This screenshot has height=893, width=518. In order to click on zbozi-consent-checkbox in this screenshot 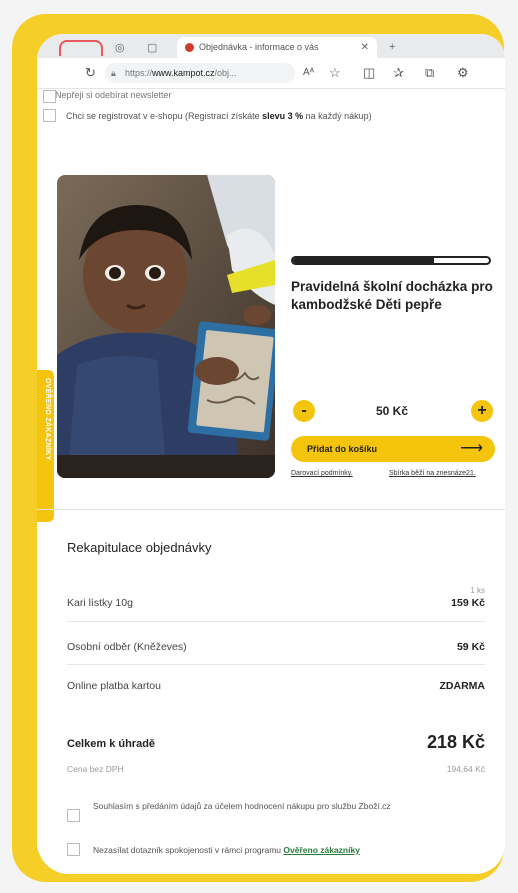, I will do `click(73, 815)`.